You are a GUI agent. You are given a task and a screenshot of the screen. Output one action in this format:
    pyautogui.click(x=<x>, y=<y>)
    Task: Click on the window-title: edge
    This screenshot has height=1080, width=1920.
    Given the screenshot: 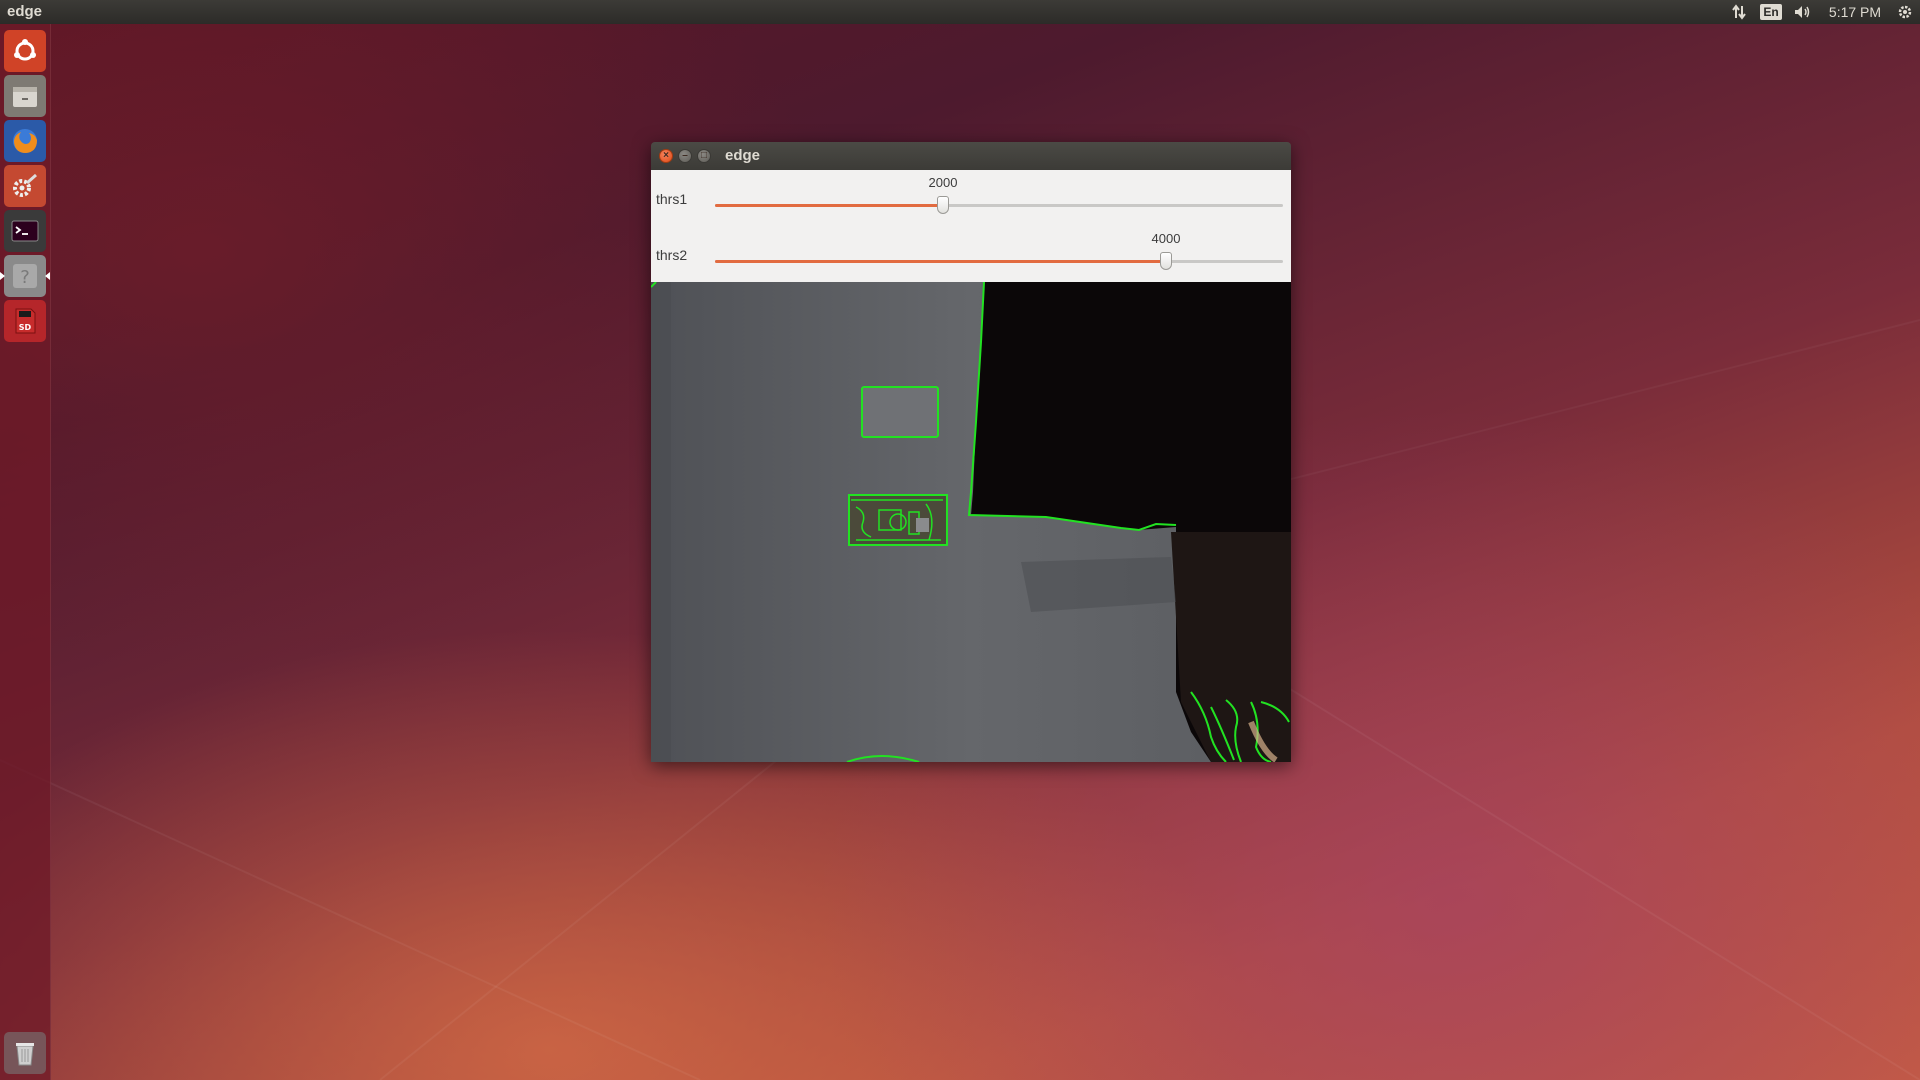 What is the action you would take?
    pyautogui.click(x=743, y=155)
    